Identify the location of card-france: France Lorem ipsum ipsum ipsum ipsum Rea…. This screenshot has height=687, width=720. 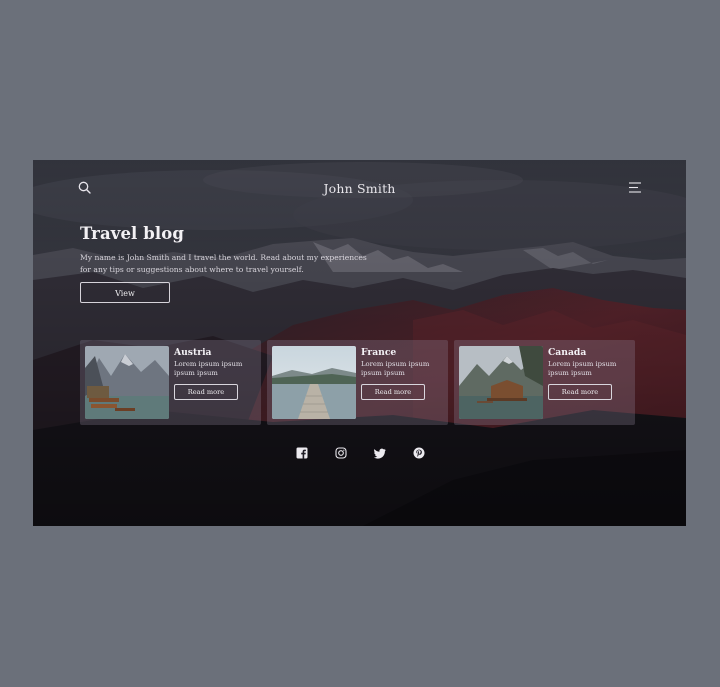
(357, 382).